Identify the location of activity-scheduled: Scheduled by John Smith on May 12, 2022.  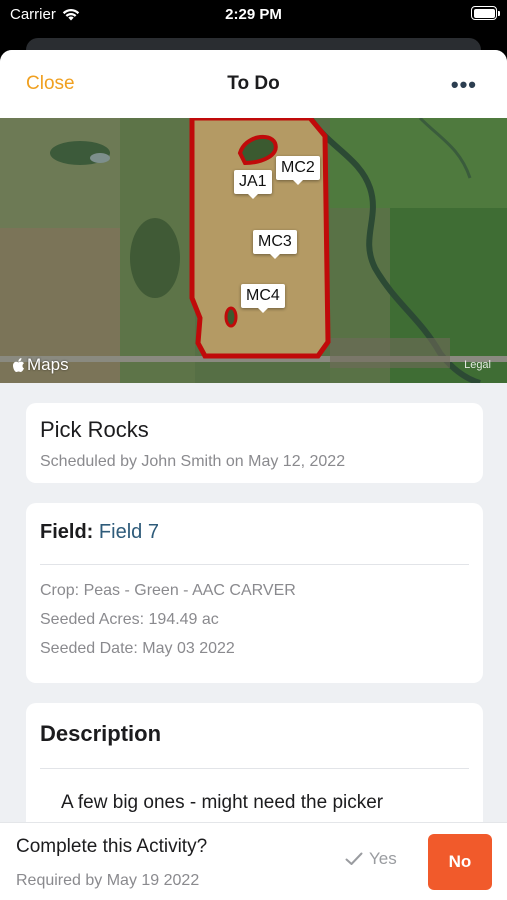
(193, 461).